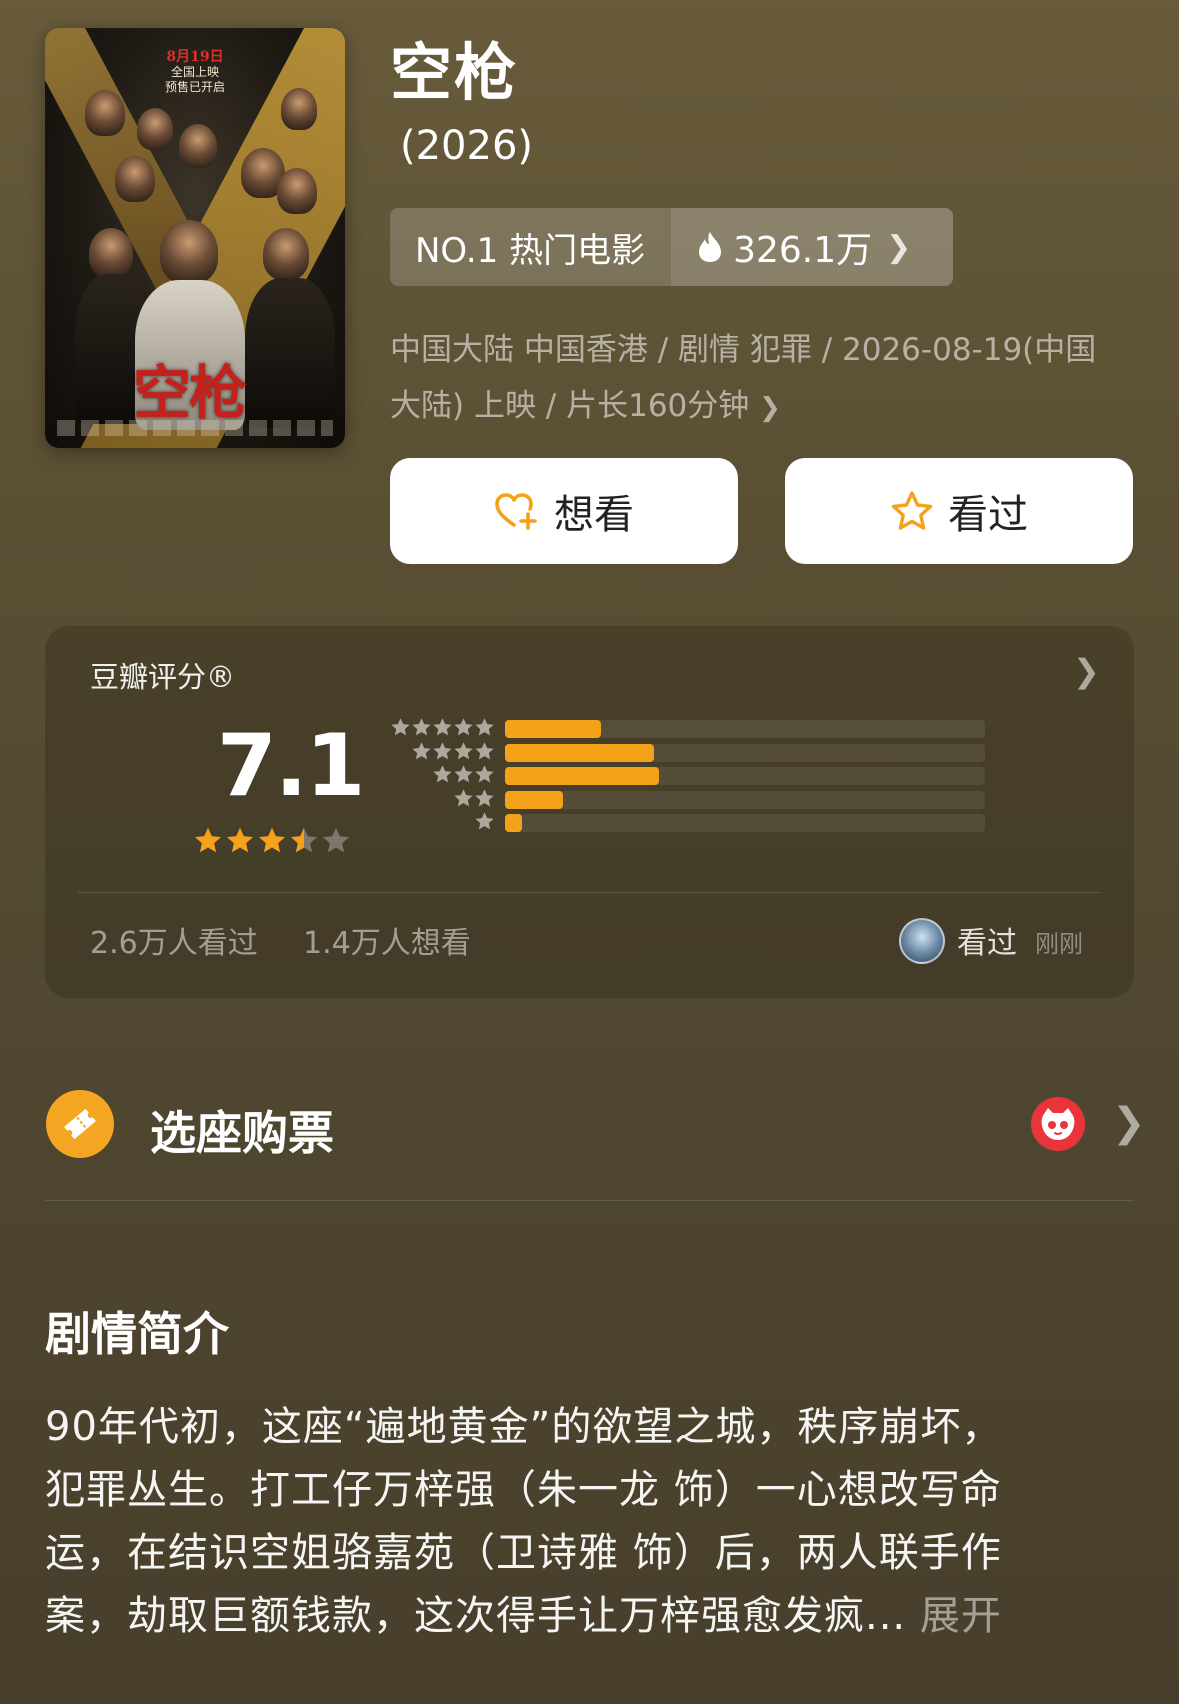 This screenshot has height=1704, width=1179. What do you see at coordinates (467, 146) in the screenshot?
I see `movie-year: (2026)` at bounding box center [467, 146].